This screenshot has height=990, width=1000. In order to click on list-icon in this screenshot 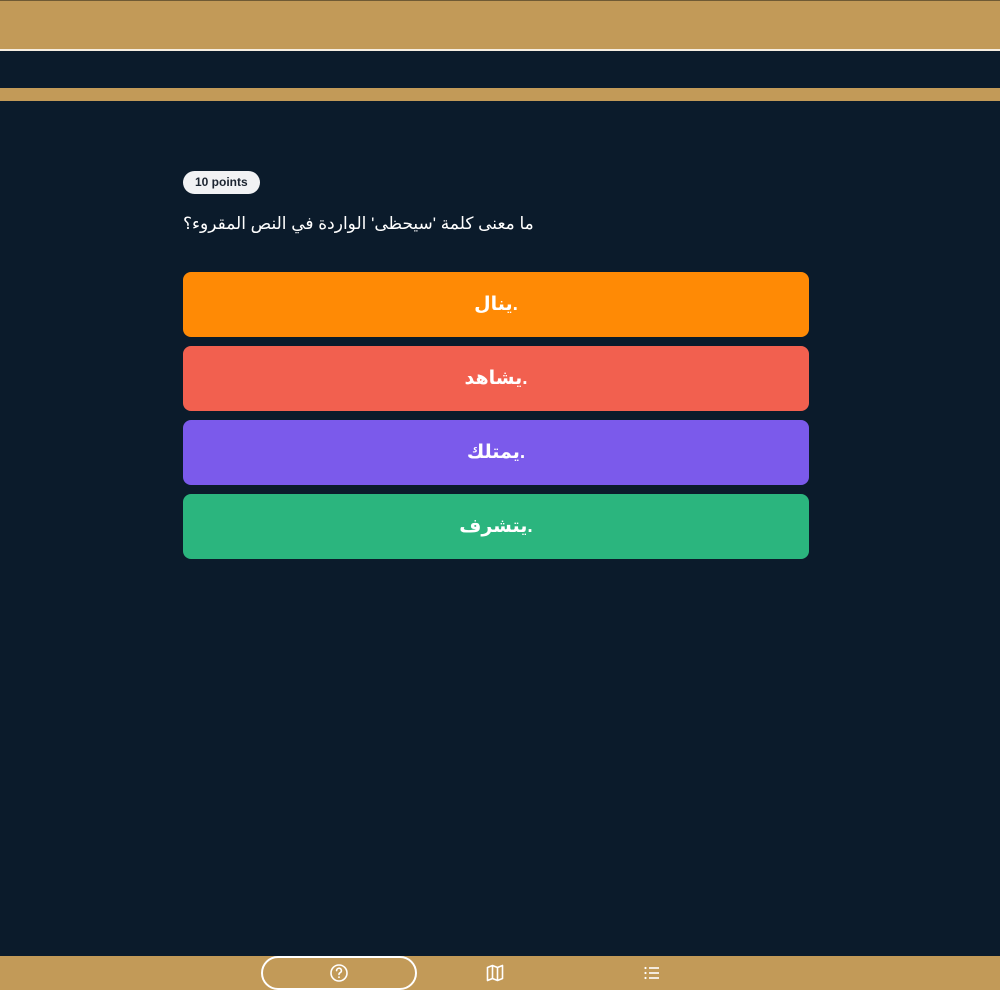, I will do `click(651, 973)`.